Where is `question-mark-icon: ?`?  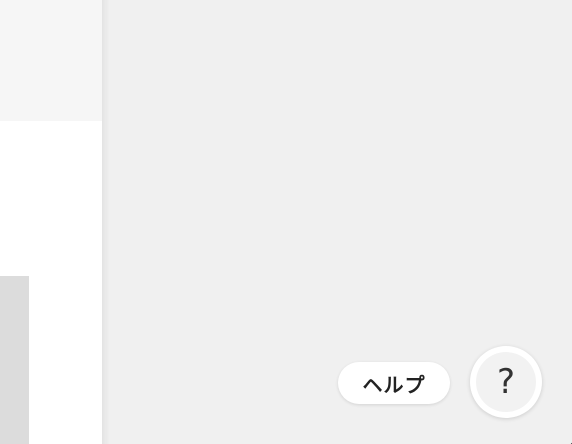
question-mark-icon: ? is located at coordinates (506, 382).